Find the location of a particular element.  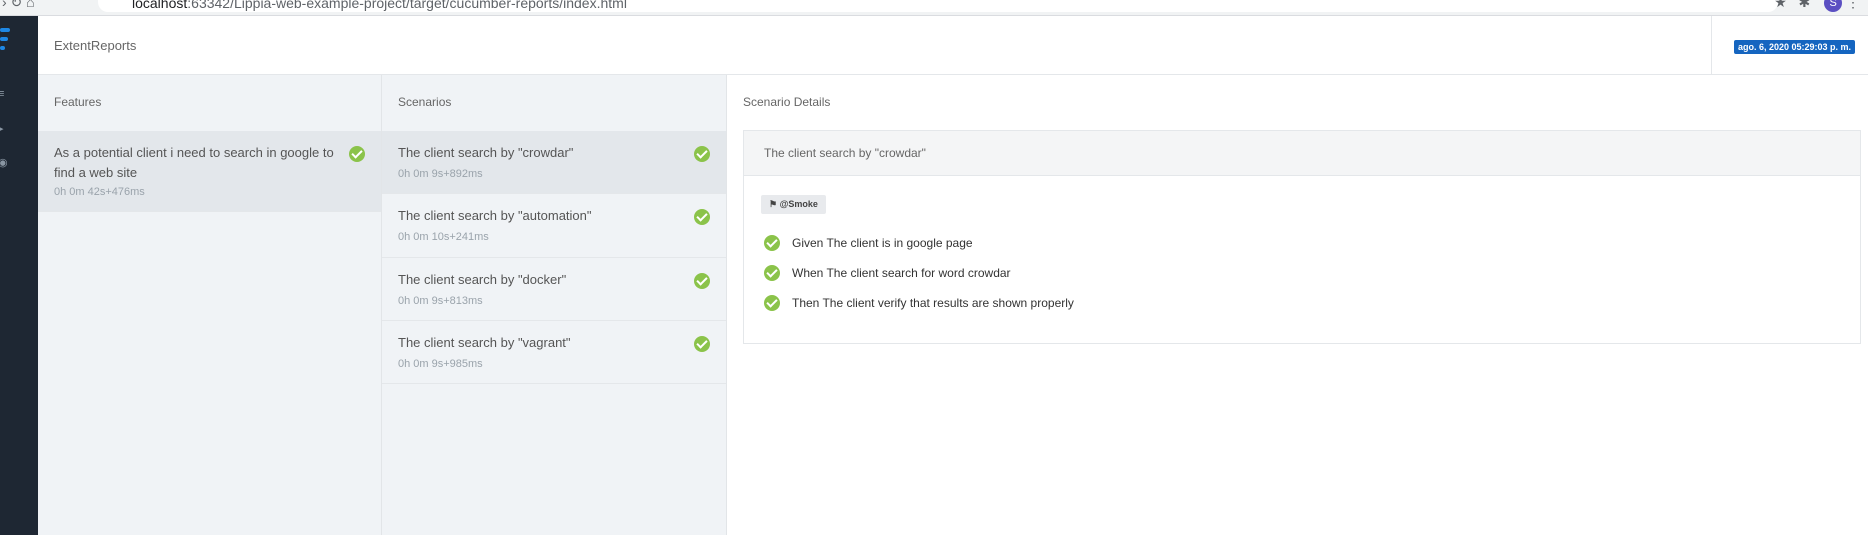

scenario-detail-header: The client search by "crowdar" is located at coordinates (1302, 153).